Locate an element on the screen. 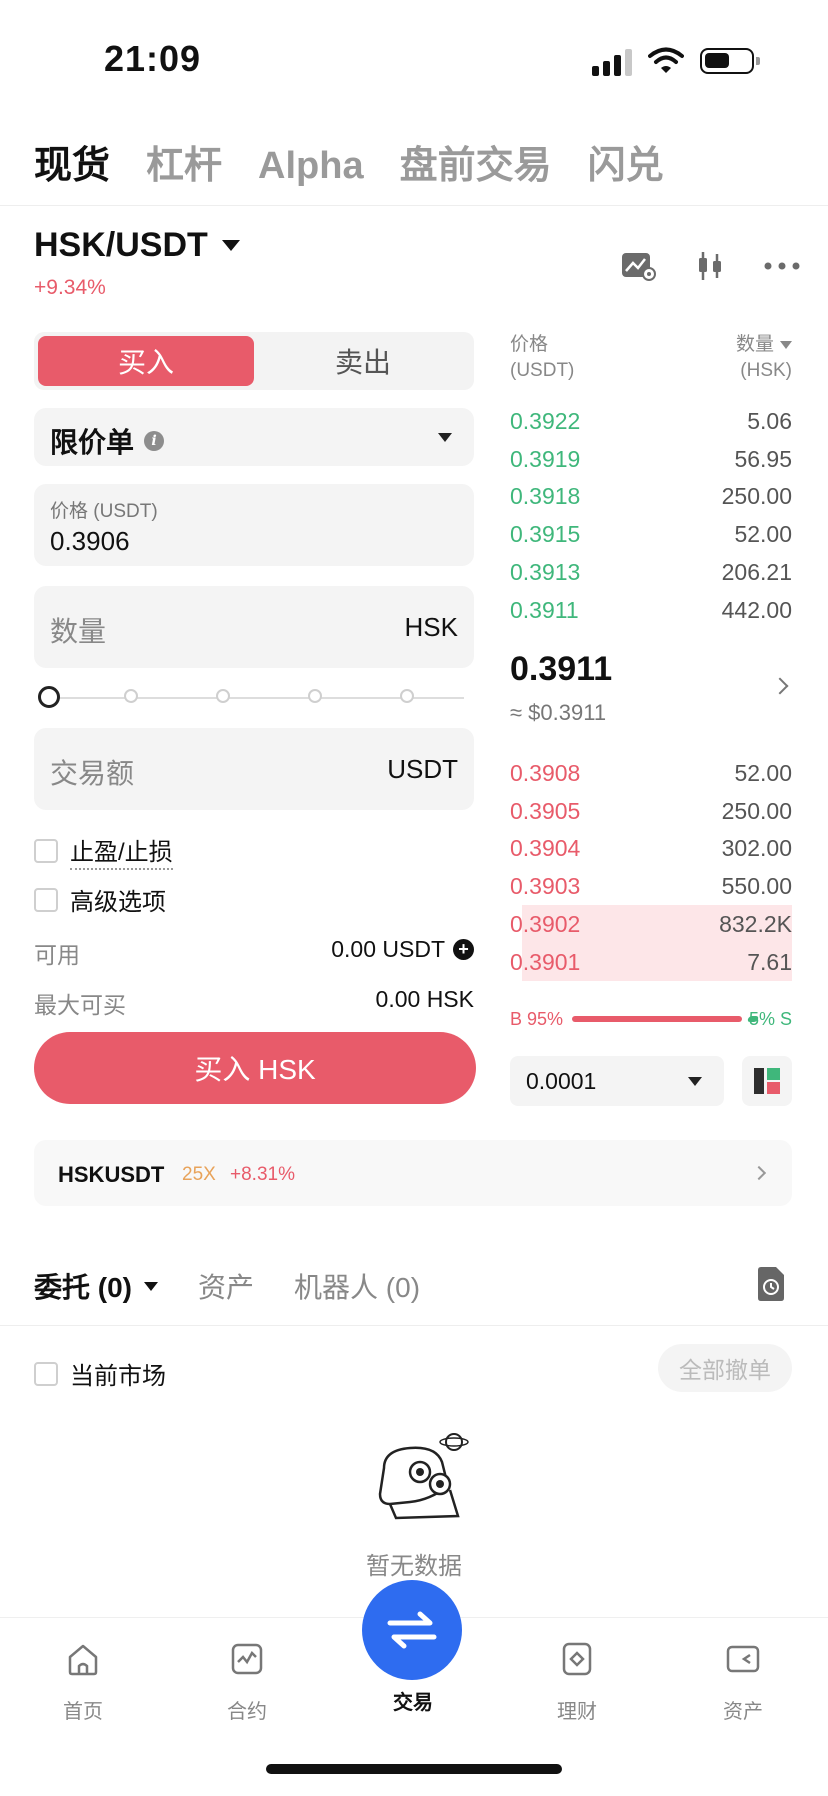  ask-price: 0.3919 is located at coordinates (545, 458).